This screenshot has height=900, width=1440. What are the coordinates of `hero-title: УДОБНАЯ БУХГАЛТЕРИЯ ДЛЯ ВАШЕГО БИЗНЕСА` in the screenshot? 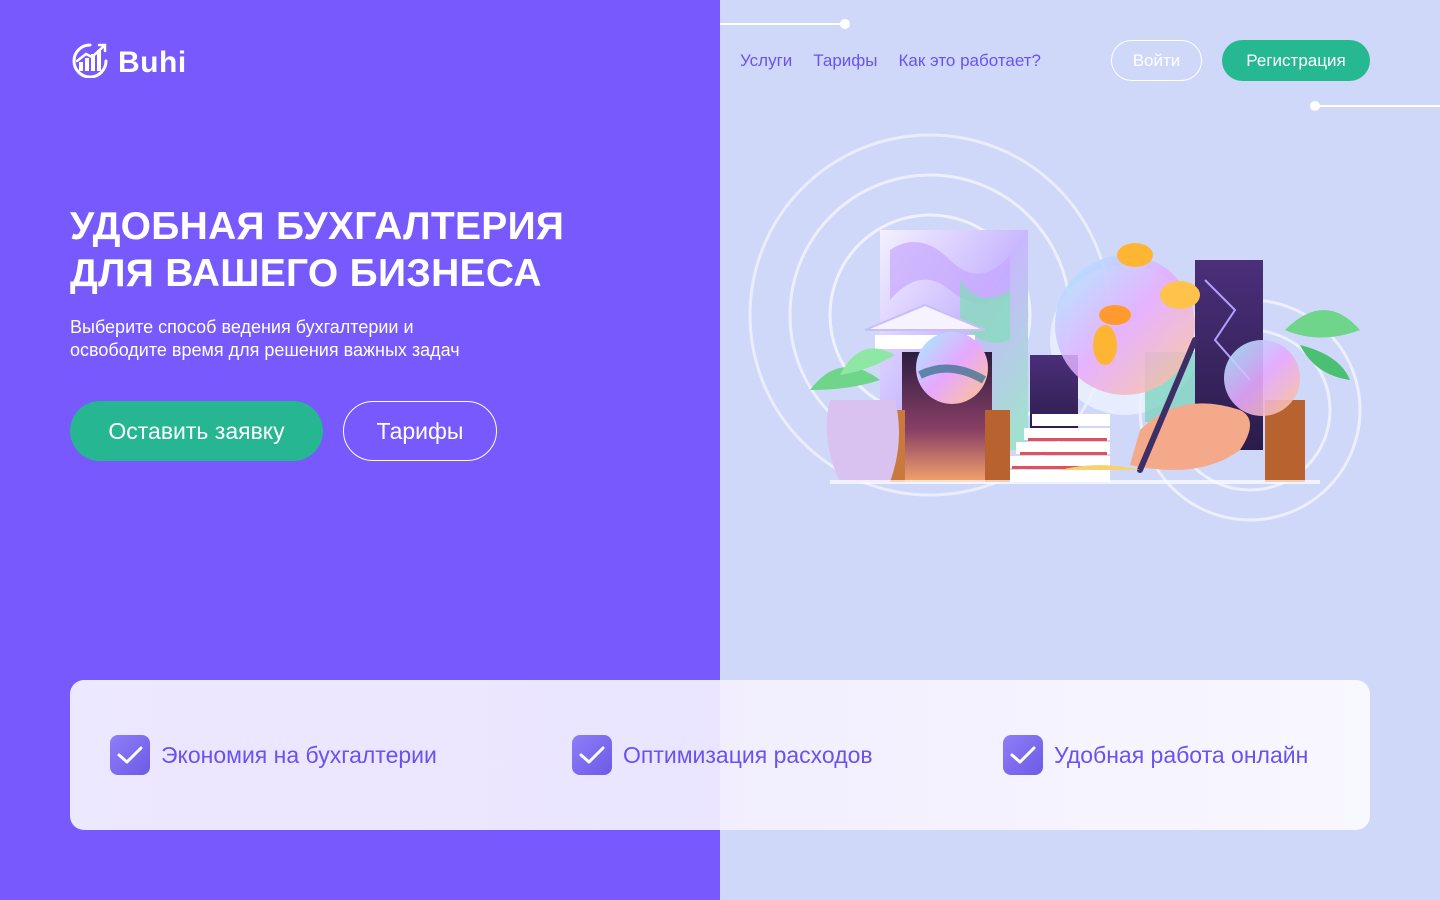 It's located at (370, 250).